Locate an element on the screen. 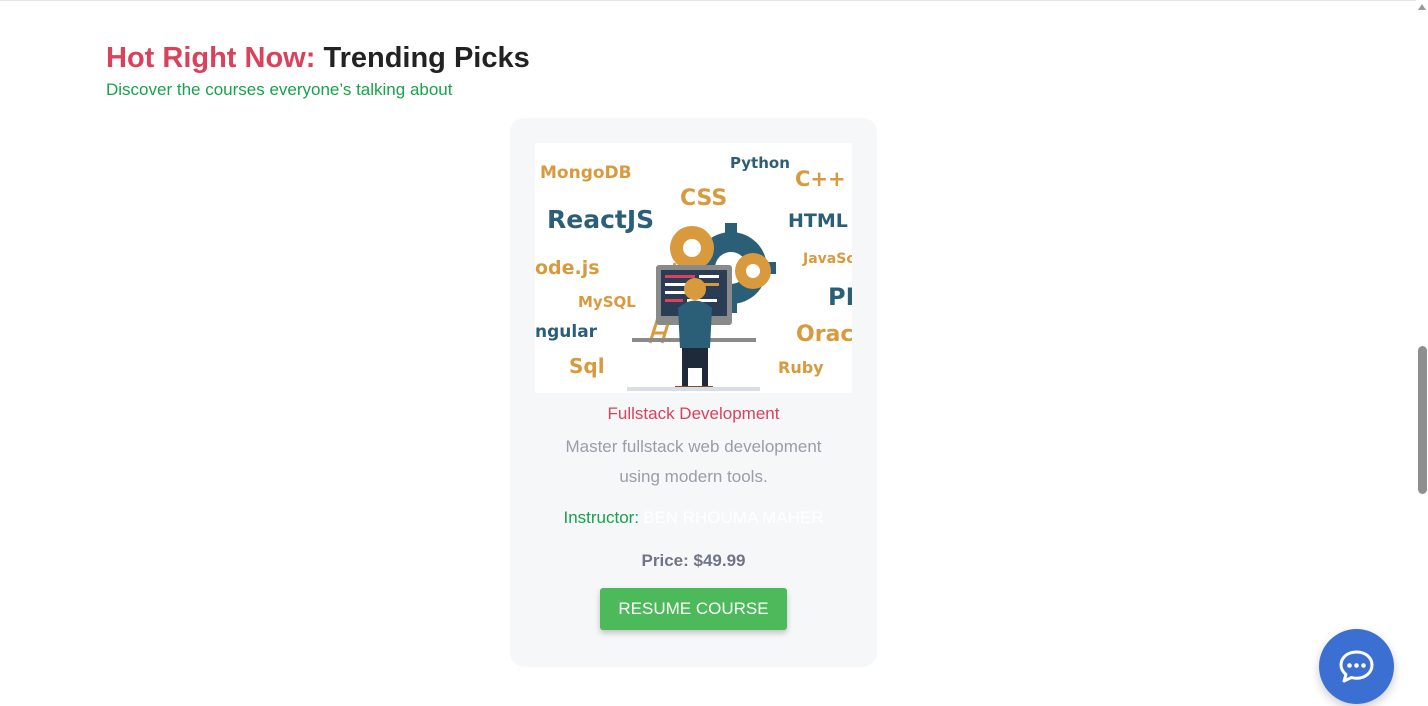  word-python: Python is located at coordinates (760, 163).